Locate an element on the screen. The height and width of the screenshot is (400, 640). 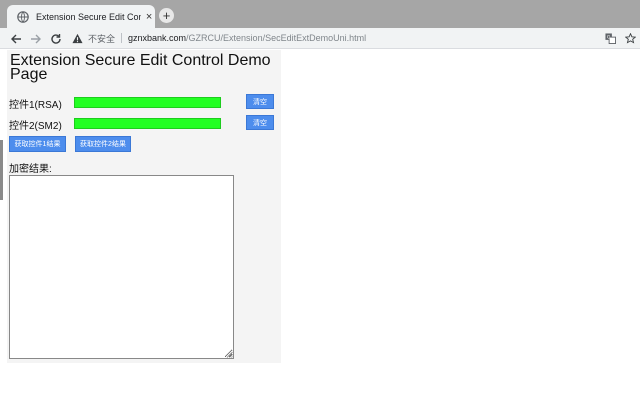
bookmark-button is located at coordinates (630, 38).